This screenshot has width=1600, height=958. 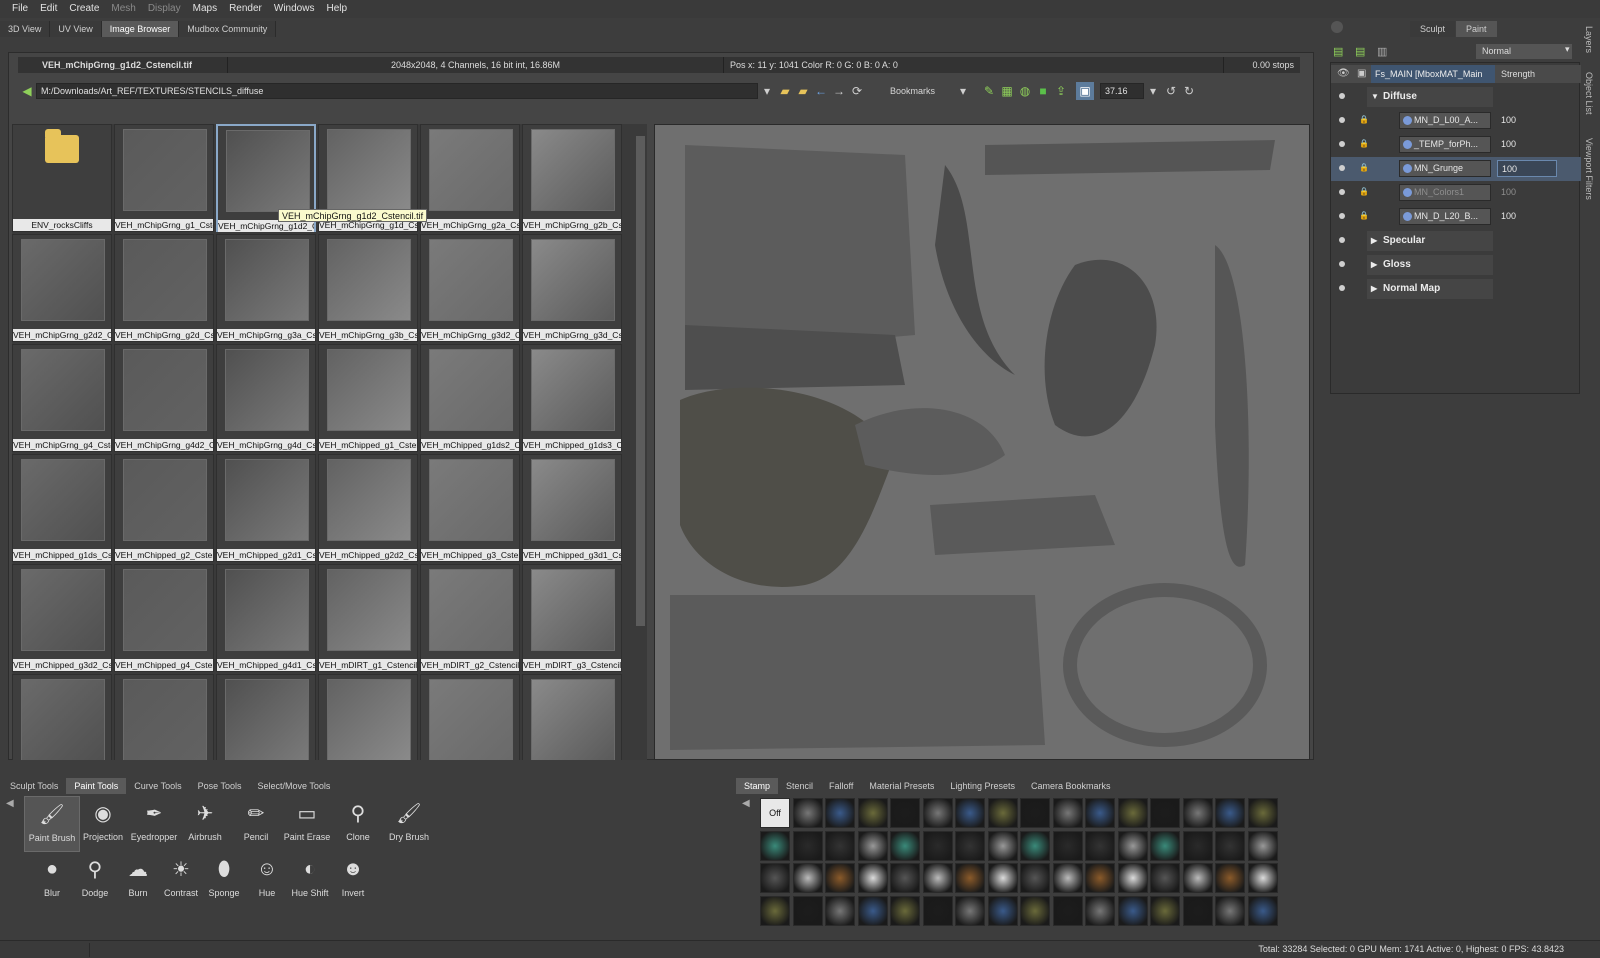 I want to click on thumbnail: VEH_mChipGrng_g4d2_Cstencil.tif, so click(x=164, y=398).